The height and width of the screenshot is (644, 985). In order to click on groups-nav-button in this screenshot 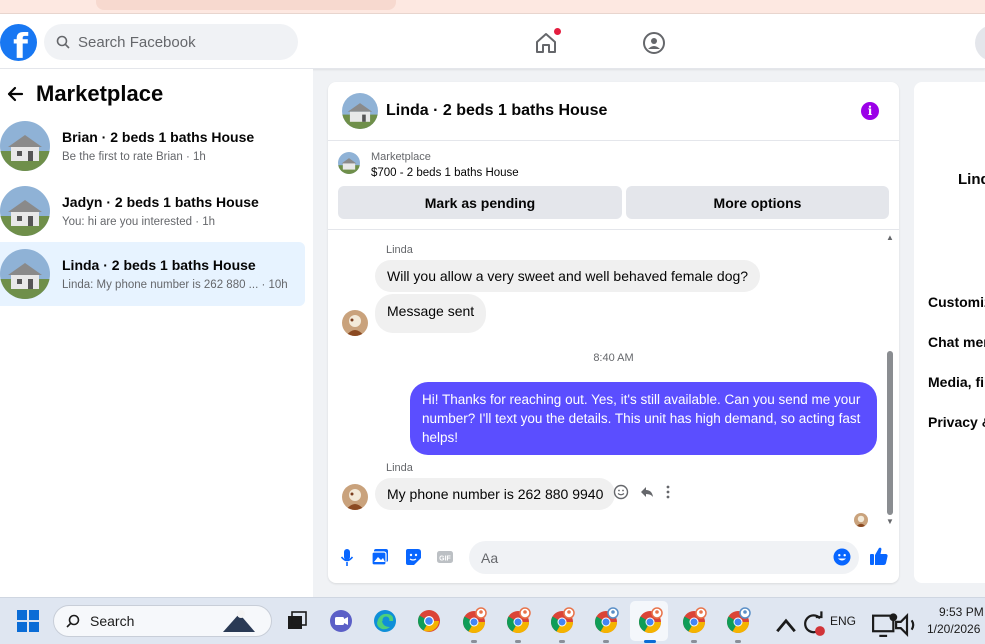, I will do `click(654, 43)`.